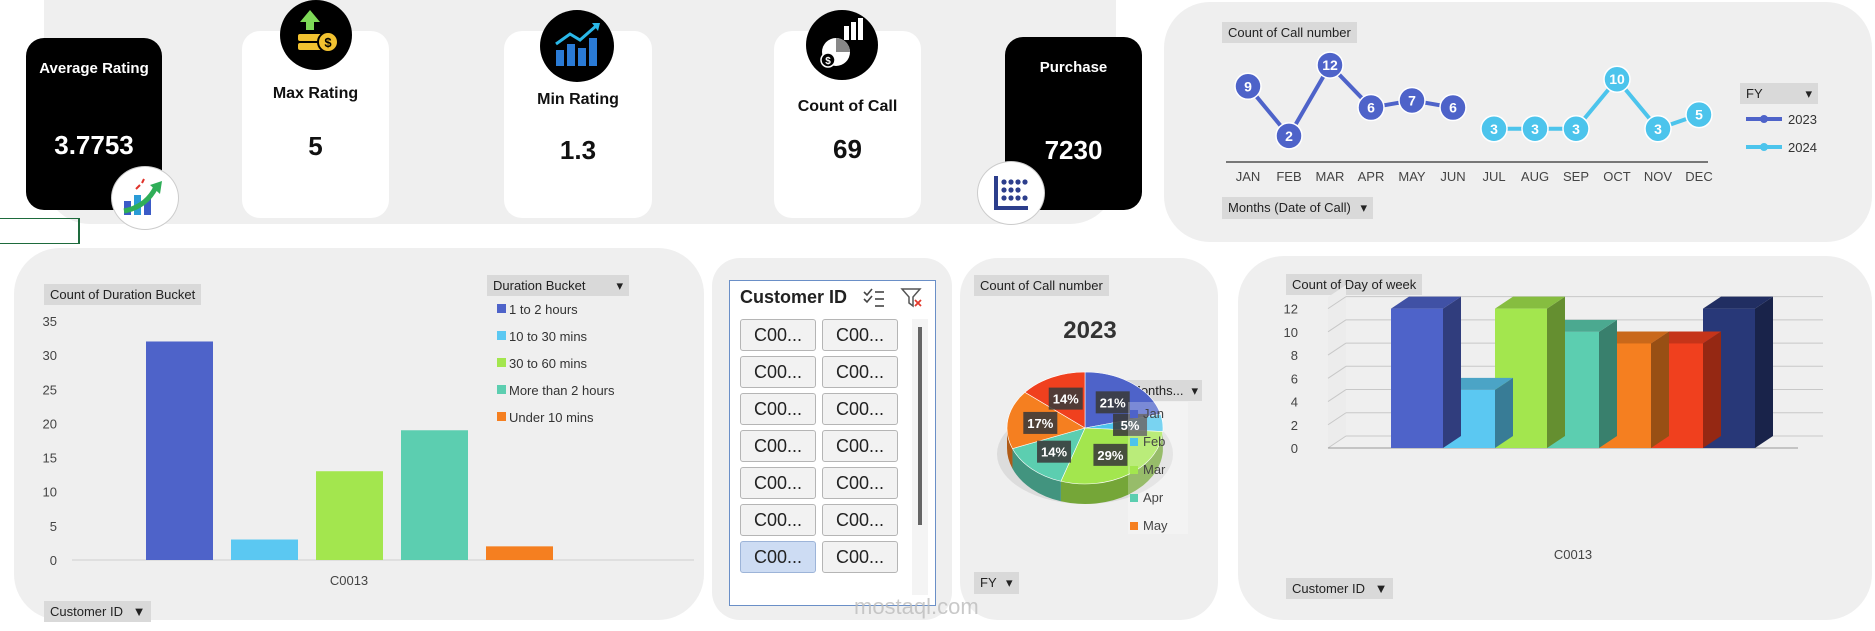 The height and width of the screenshot is (631, 1875). Describe the element at coordinates (50, 389) in the screenshot. I see `duration-y-tick-label: 25` at that location.